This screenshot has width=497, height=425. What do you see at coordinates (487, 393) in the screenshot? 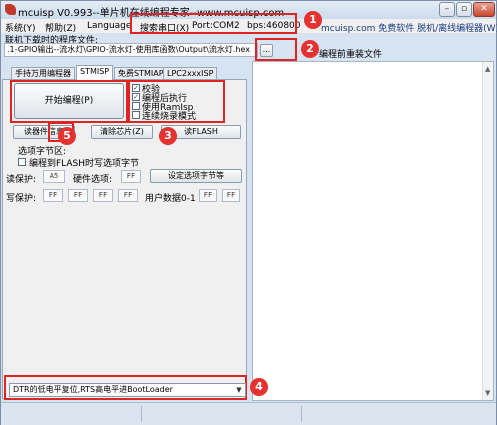
I see `scroll-down-icon: ▼` at bounding box center [487, 393].